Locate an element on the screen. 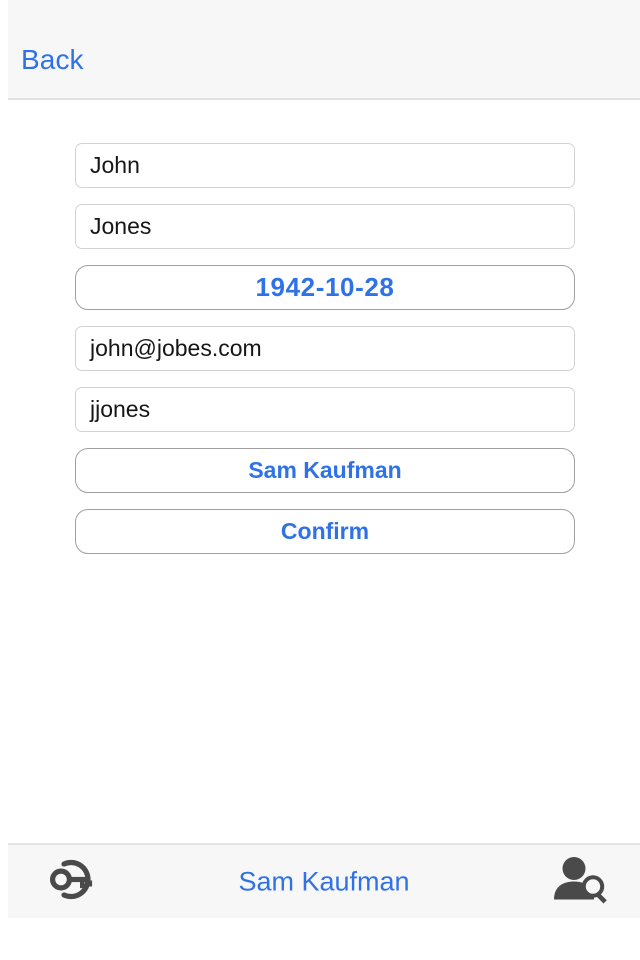 Image resolution: width=640 pixels, height=960 pixels. bottom-bar-title: Sam Kaufman is located at coordinates (324, 881).